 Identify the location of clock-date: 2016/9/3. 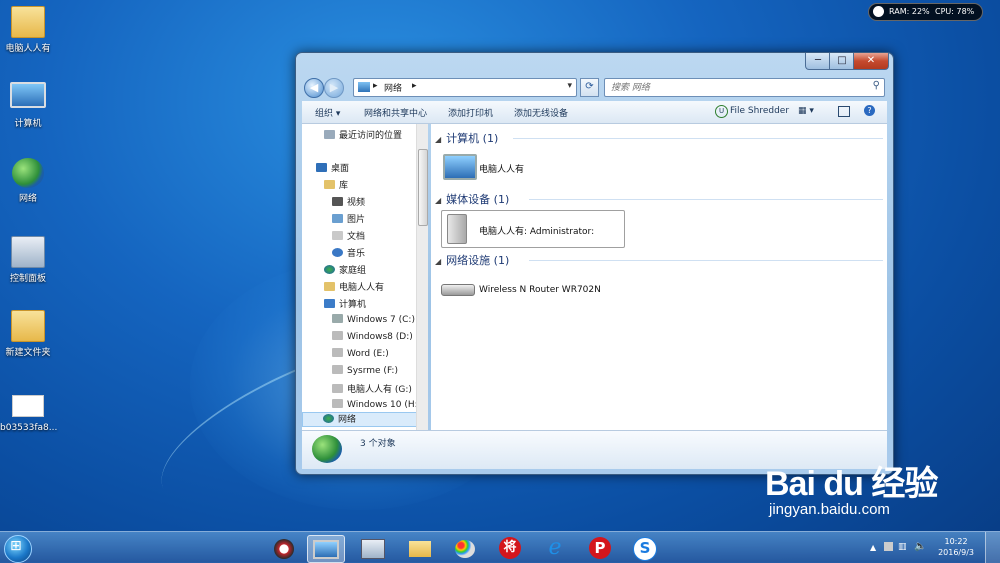
(956, 552).